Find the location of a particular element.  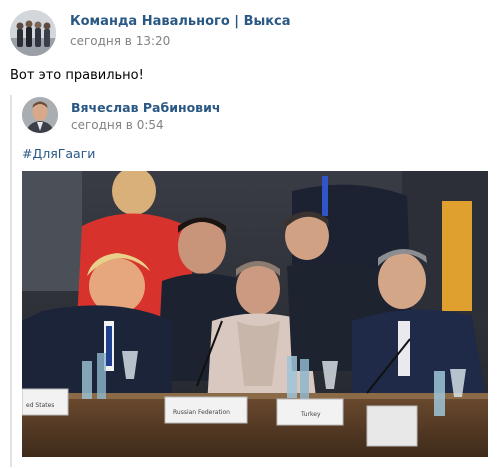

placard-turkey-label: Turkey is located at coordinates (310, 414).